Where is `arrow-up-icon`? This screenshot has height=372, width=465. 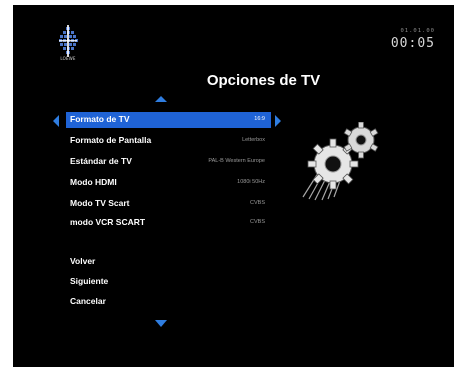
arrow-up-icon is located at coordinates (161, 99).